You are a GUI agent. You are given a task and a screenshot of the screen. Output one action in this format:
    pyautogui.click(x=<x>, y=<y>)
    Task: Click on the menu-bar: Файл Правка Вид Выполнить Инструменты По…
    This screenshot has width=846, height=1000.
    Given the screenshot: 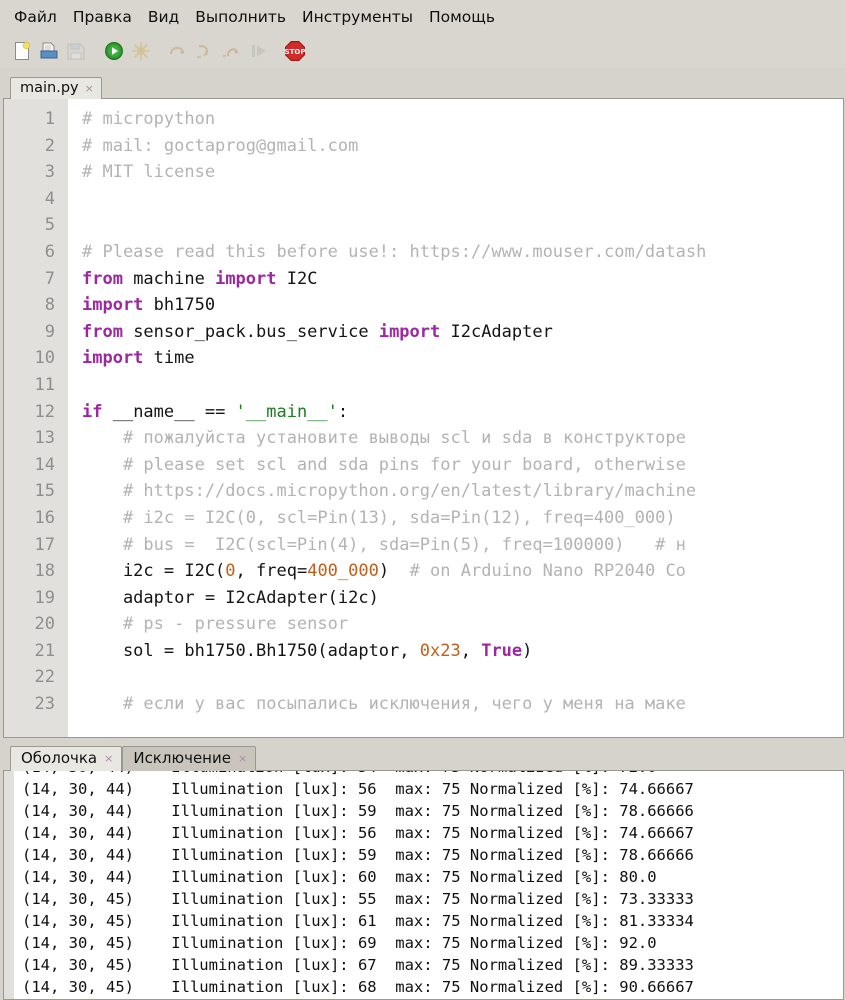 What is the action you would take?
    pyautogui.click(x=423, y=17)
    